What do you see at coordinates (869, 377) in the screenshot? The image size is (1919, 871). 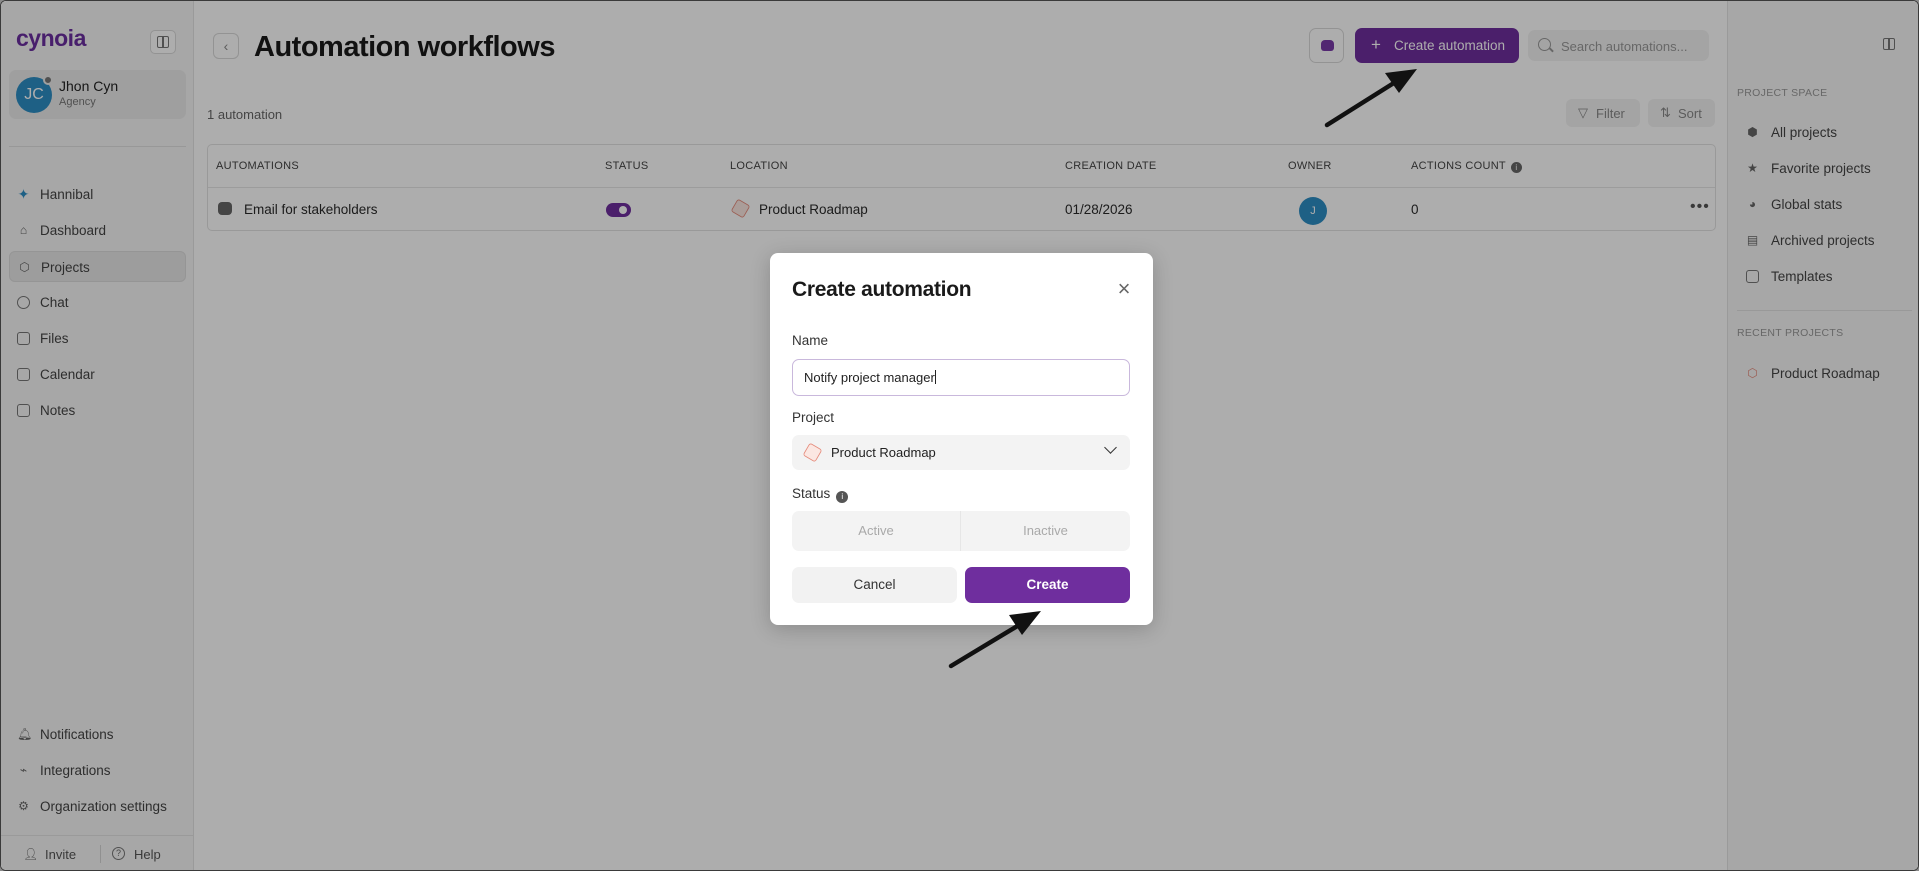 I see `name-value: Notify project manager` at bounding box center [869, 377].